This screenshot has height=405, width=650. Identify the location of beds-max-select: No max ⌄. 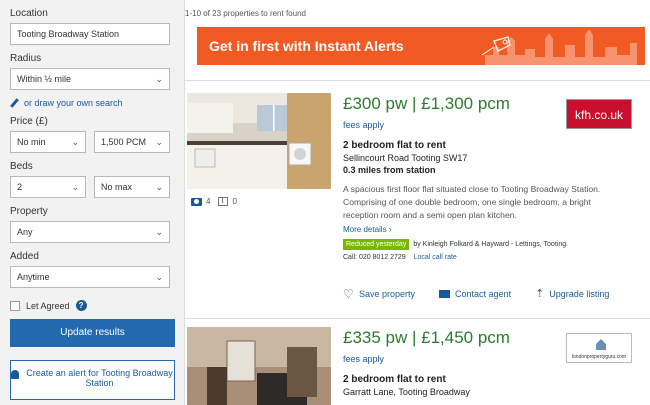
(132, 187).